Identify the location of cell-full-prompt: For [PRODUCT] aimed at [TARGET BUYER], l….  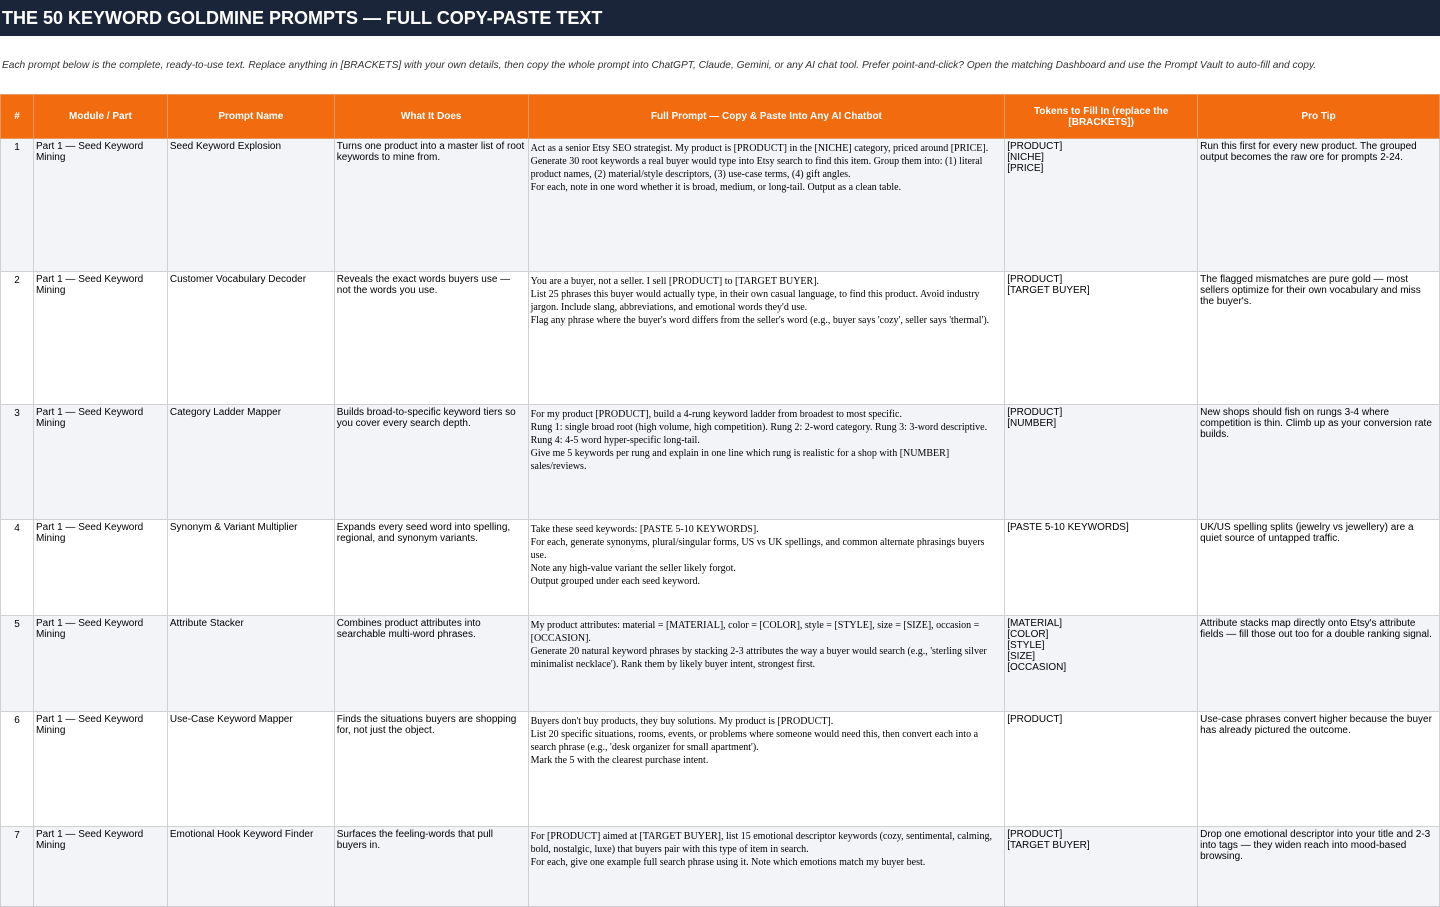
(766, 866).